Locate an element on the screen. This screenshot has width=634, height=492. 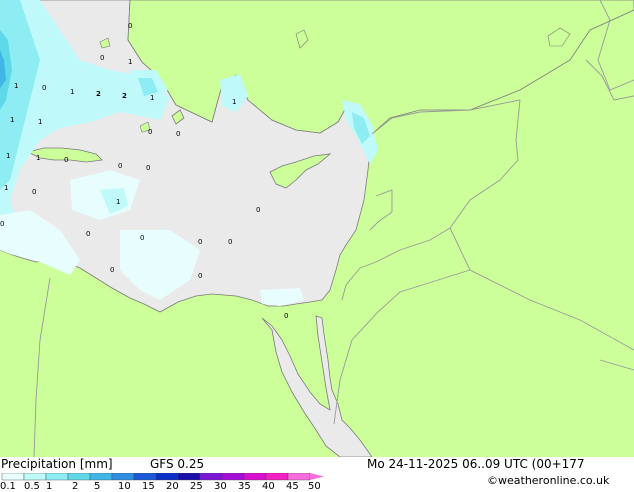
footer-model: GFS 0.25 is located at coordinates (177, 464).